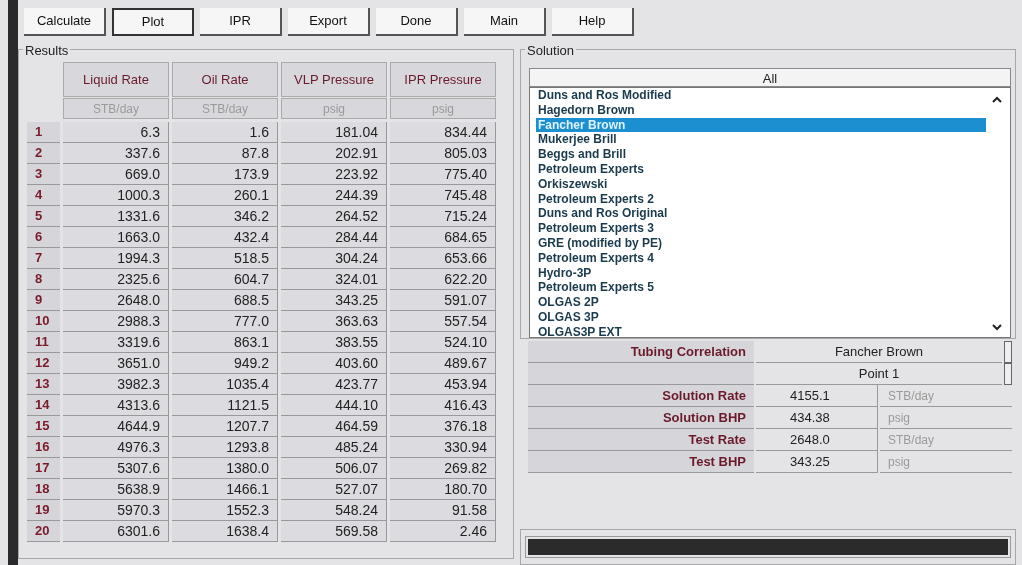 Image resolution: width=1022 pixels, height=565 pixels. I want to click on list-item: GRE (modified by PE), so click(761, 243).